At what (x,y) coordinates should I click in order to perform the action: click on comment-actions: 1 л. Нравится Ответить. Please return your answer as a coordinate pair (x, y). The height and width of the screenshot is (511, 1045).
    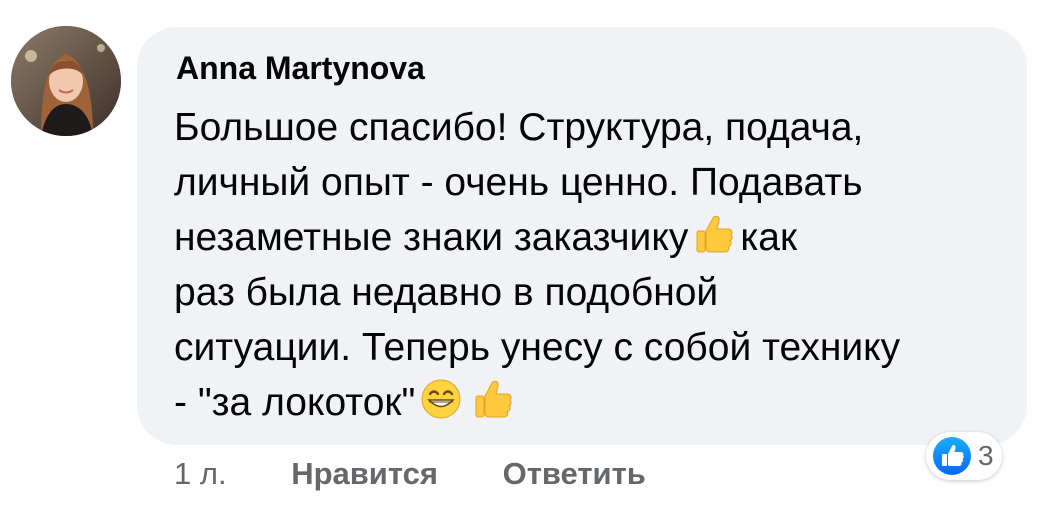
    Looking at the image, I should click on (410, 474).